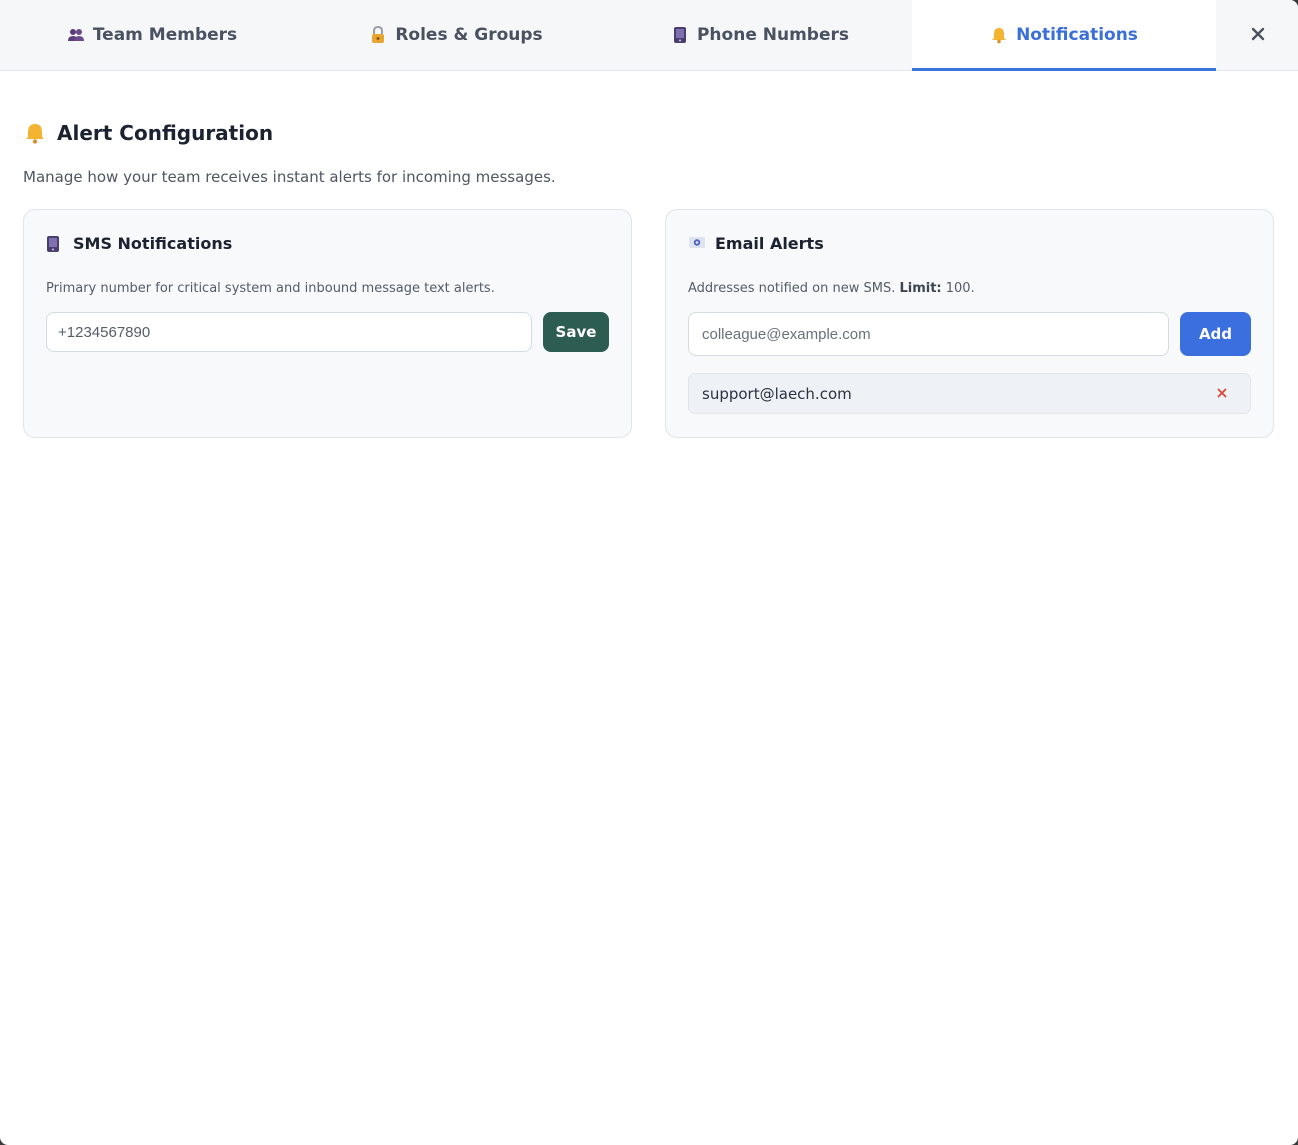 The height and width of the screenshot is (1145, 1298). Describe the element at coordinates (165, 35) in the screenshot. I see `tab-label: Team Members` at that location.